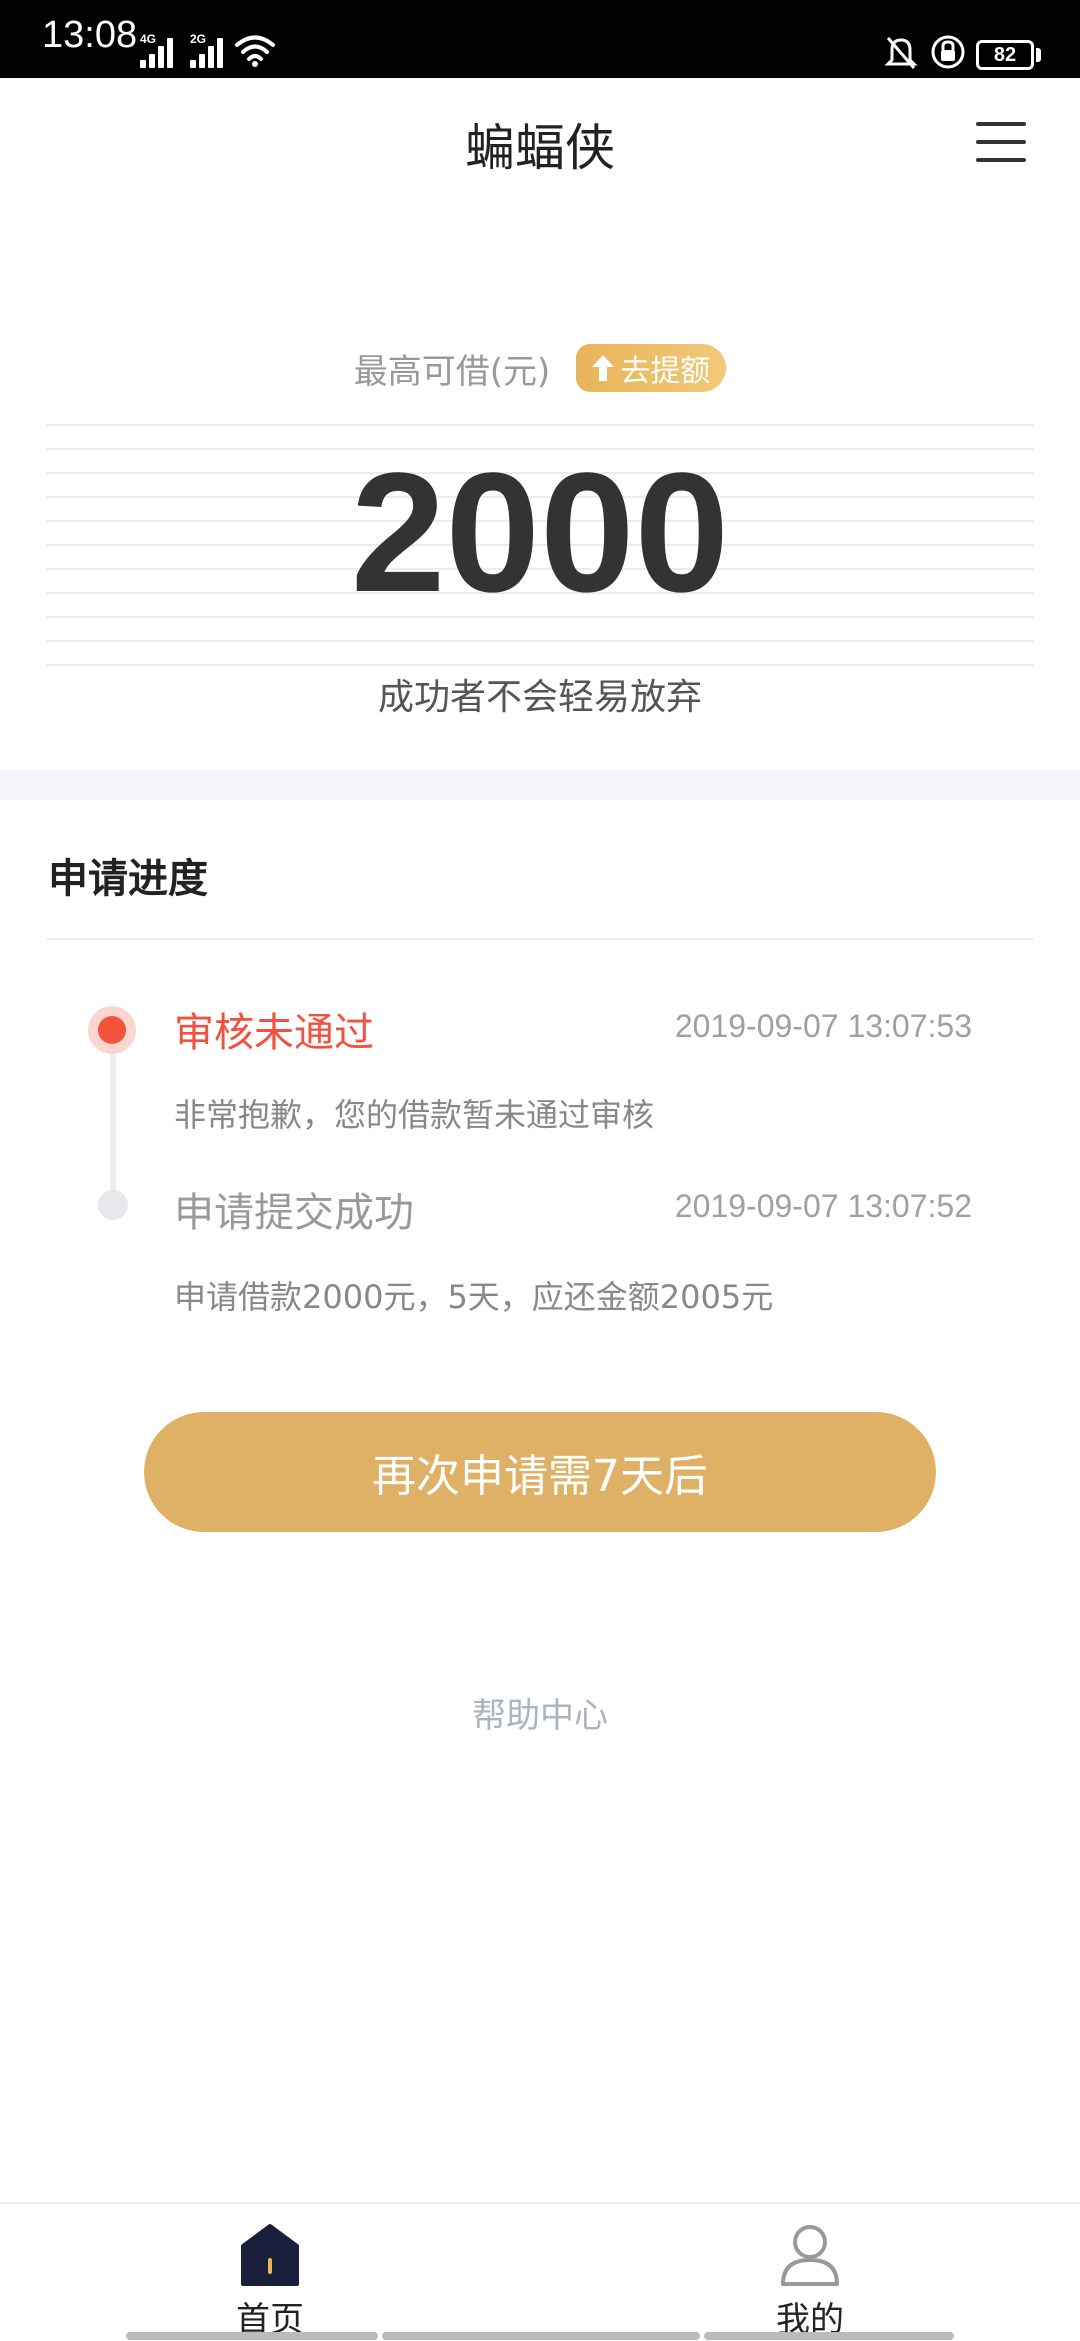 The height and width of the screenshot is (2341, 1080). Describe the element at coordinates (540, 1712) in the screenshot. I see `help-center-link: 帮助中心` at that location.